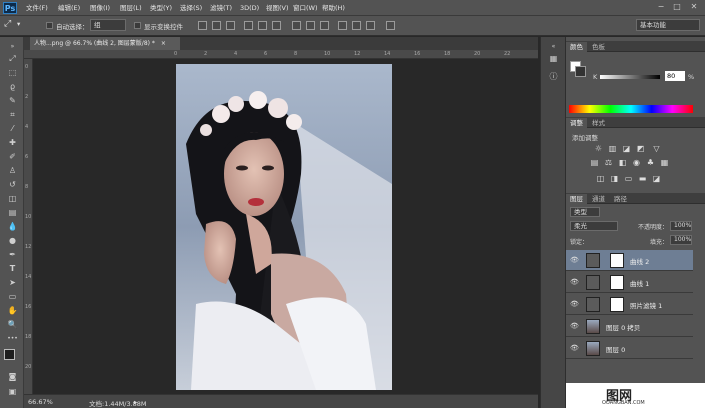 The width and height of the screenshot is (705, 408). I want to click on tab-layers: 图层, so click(576, 199).